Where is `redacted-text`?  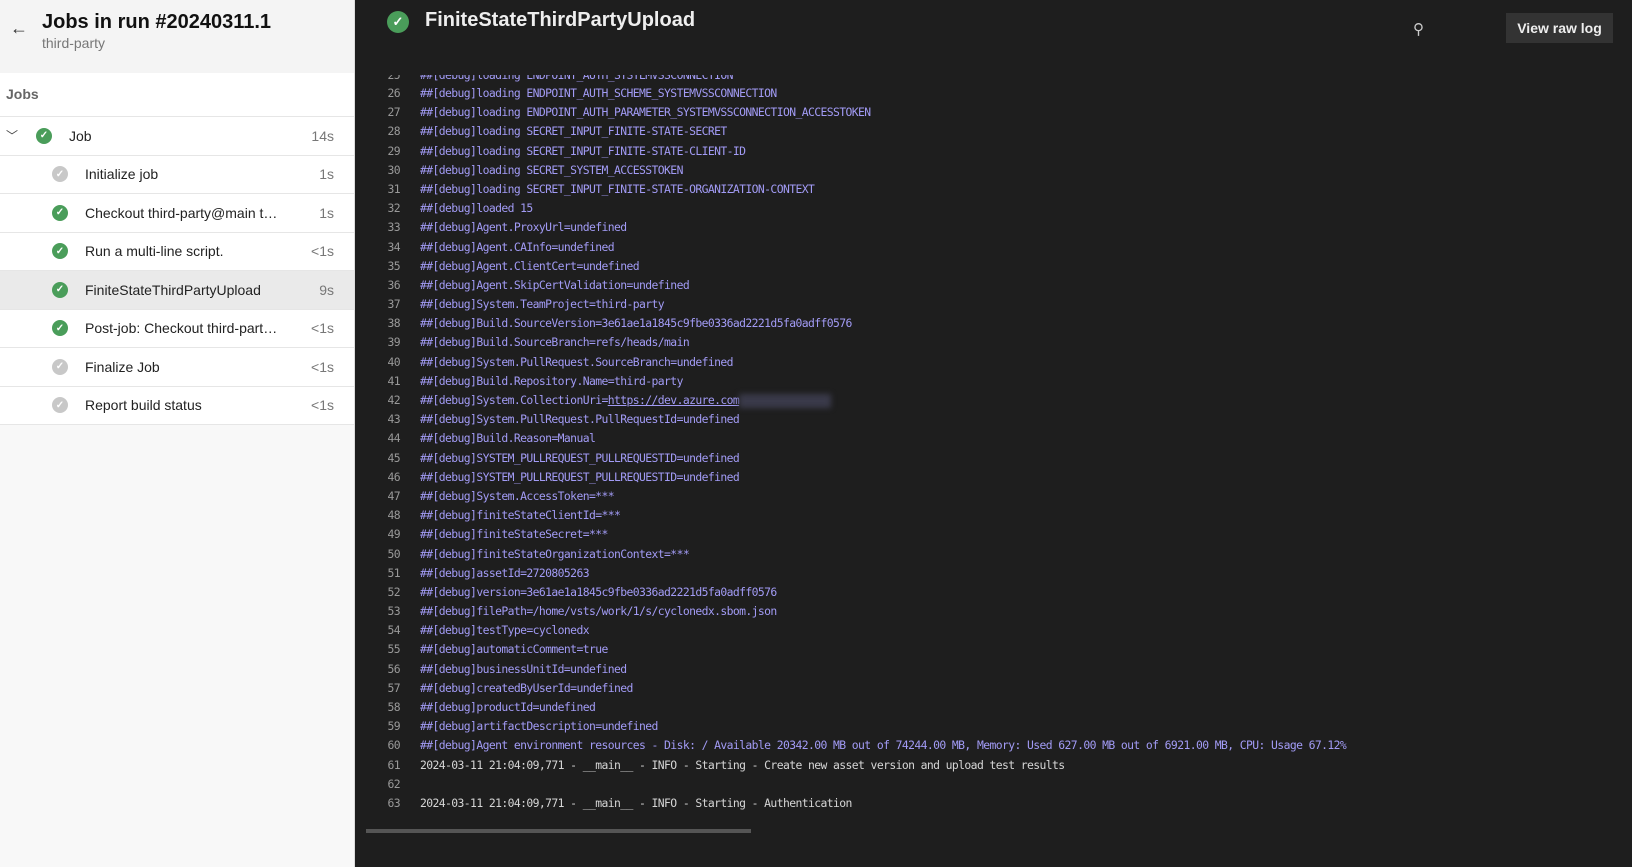
redacted-text is located at coordinates (785, 401).